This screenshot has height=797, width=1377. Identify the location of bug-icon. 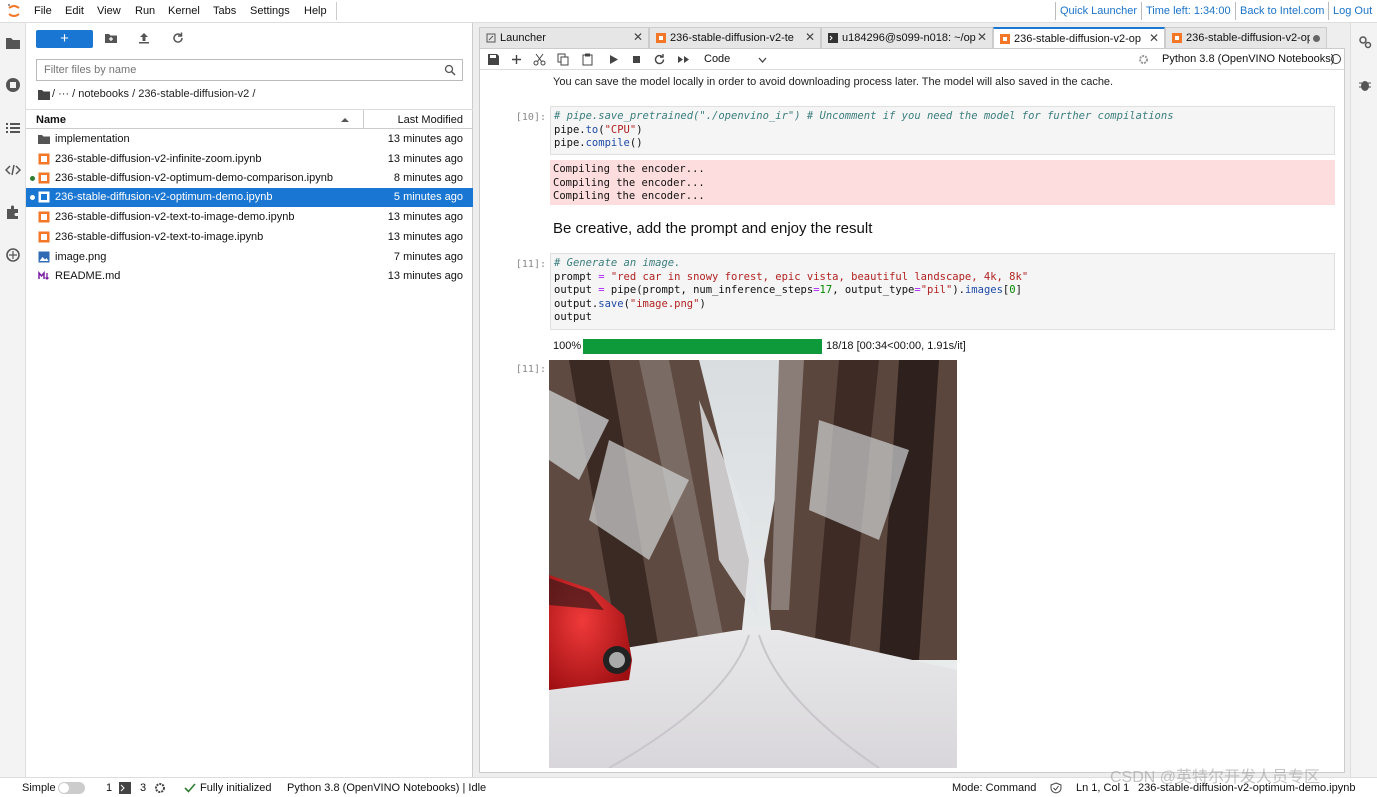
(1365, 85).